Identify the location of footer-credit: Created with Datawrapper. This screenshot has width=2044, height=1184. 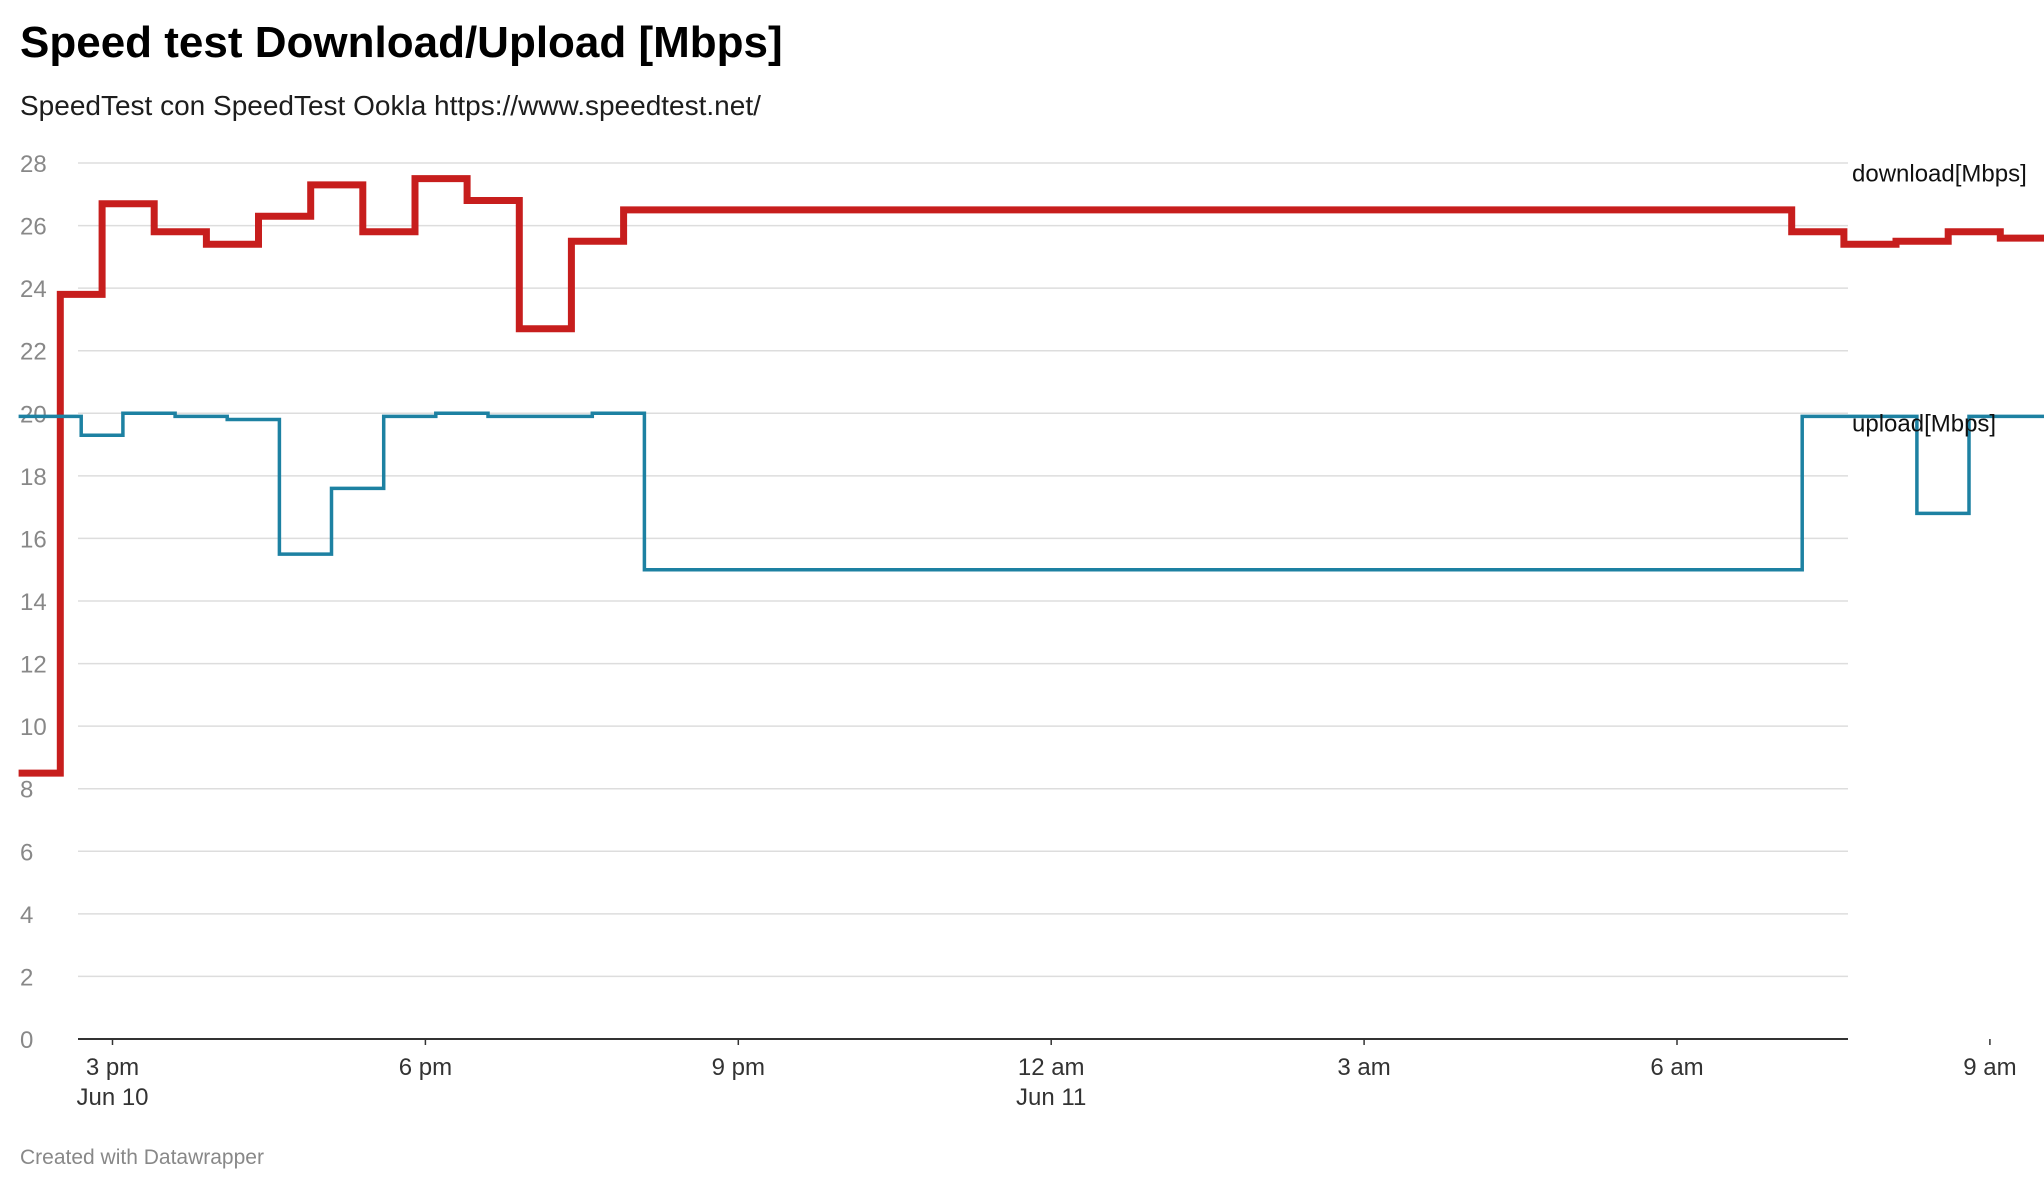
(142, 1157).